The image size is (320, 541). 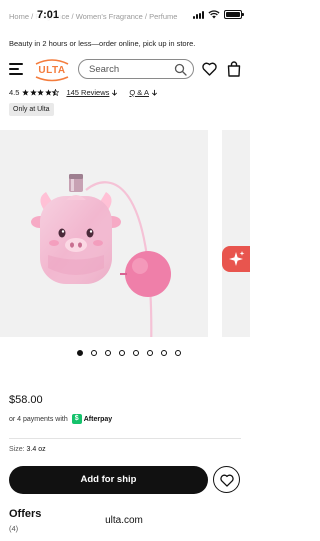 What do you see at coordinates (180, 69) in the screenshot?
I see `search-icon` at bounding box center [180, 69].